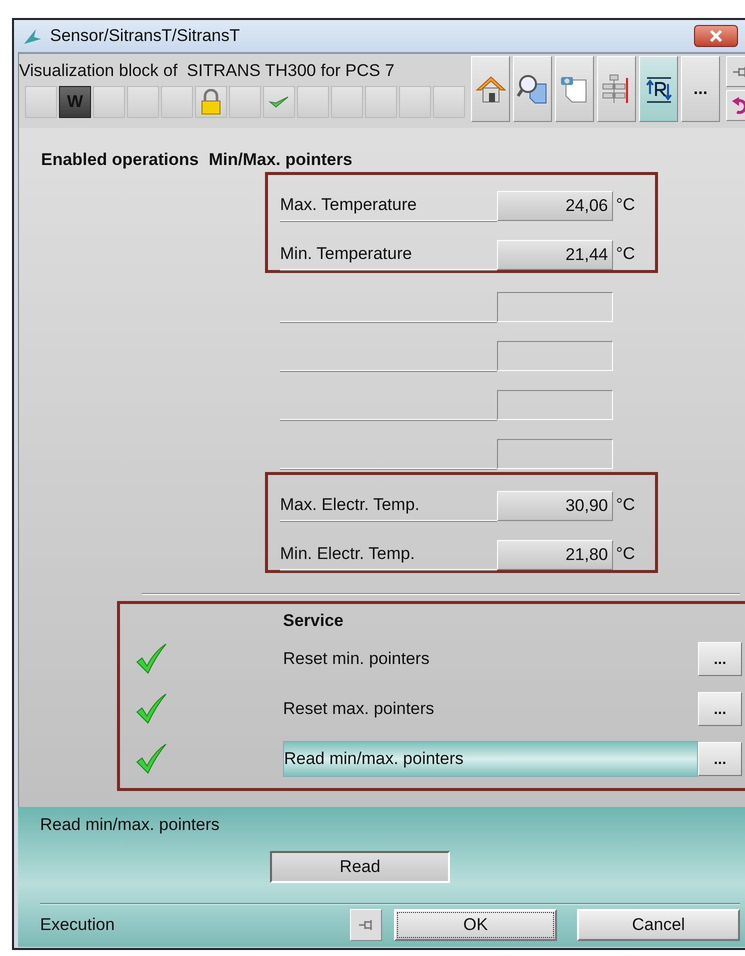 This screenshot has width=745, height=956. I want to click on block-caption: Visualization block of SITRANS TH300 for PCS 7, so click(207, 71).